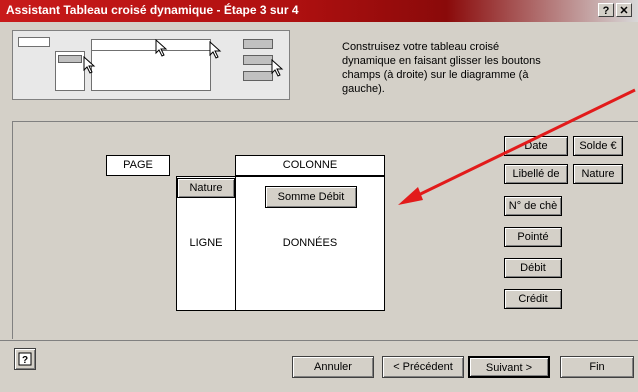  I want to click on row-field-nature: Nature, so click(206, 188).